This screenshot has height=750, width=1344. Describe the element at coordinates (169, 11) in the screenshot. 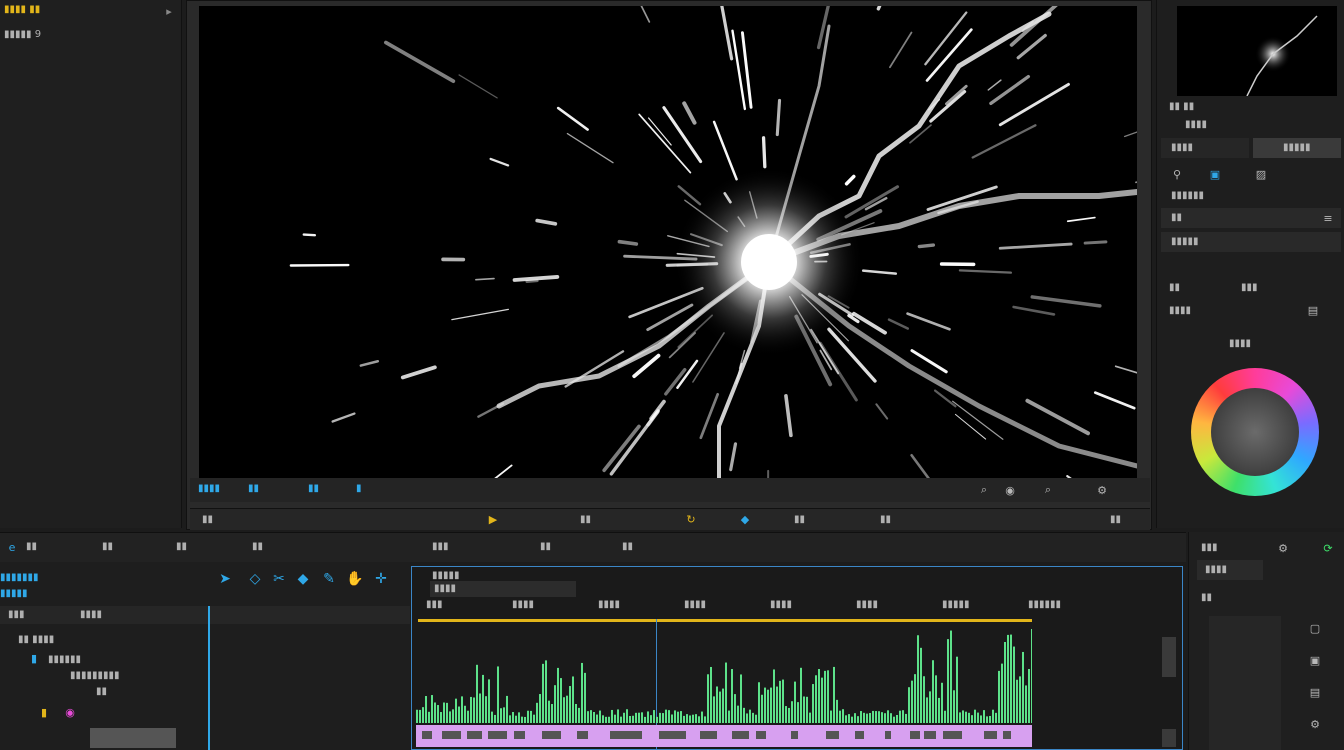

I see `chevron-icon: ▸` at that location.